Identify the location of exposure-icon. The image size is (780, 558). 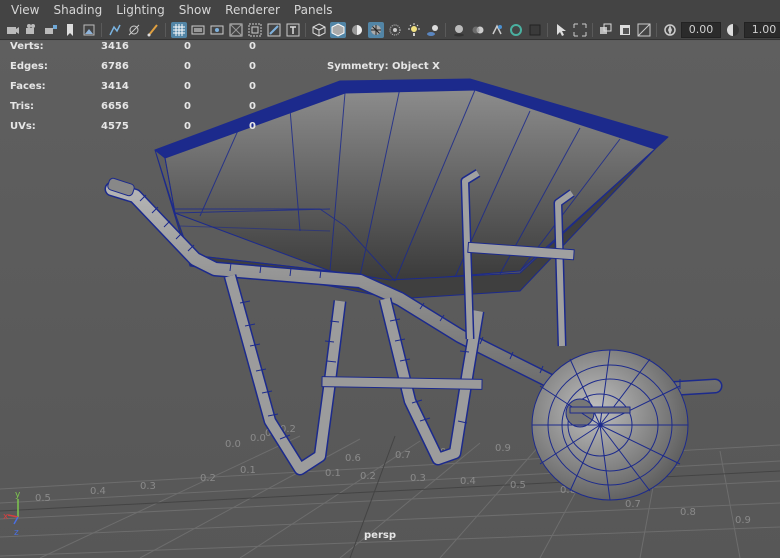
(670, 30).